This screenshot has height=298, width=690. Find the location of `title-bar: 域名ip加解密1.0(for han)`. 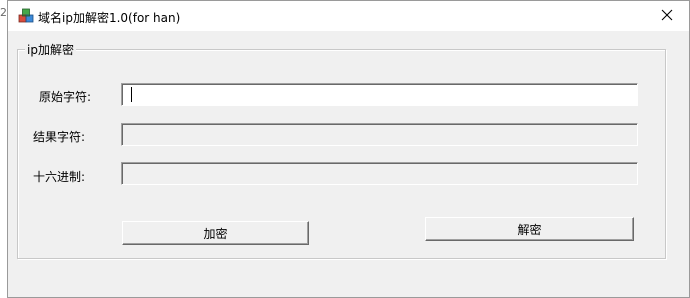

title-bar: 域名ip加解密1.0(for han) is located at coordinates (348, 16).